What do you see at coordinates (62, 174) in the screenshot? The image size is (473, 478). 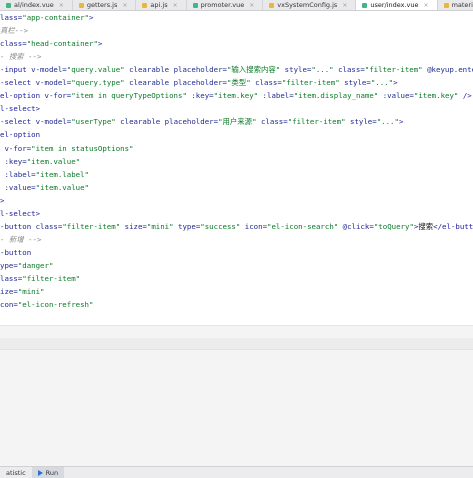 I see `code-token: "item.label"` at bounding box center [62, 174].